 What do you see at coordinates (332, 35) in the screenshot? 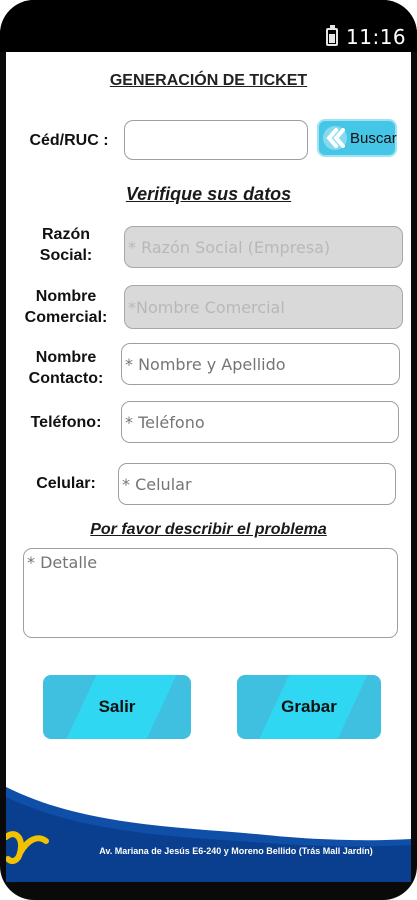
I see `battery-icon` at bounding box center [332, 35].